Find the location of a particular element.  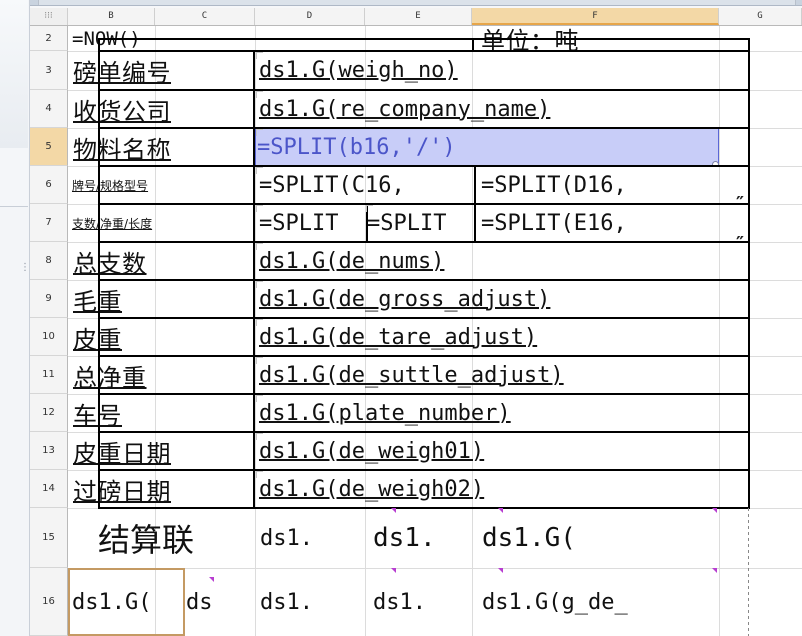

column-header-d: D is located at coordinates (310, 16).